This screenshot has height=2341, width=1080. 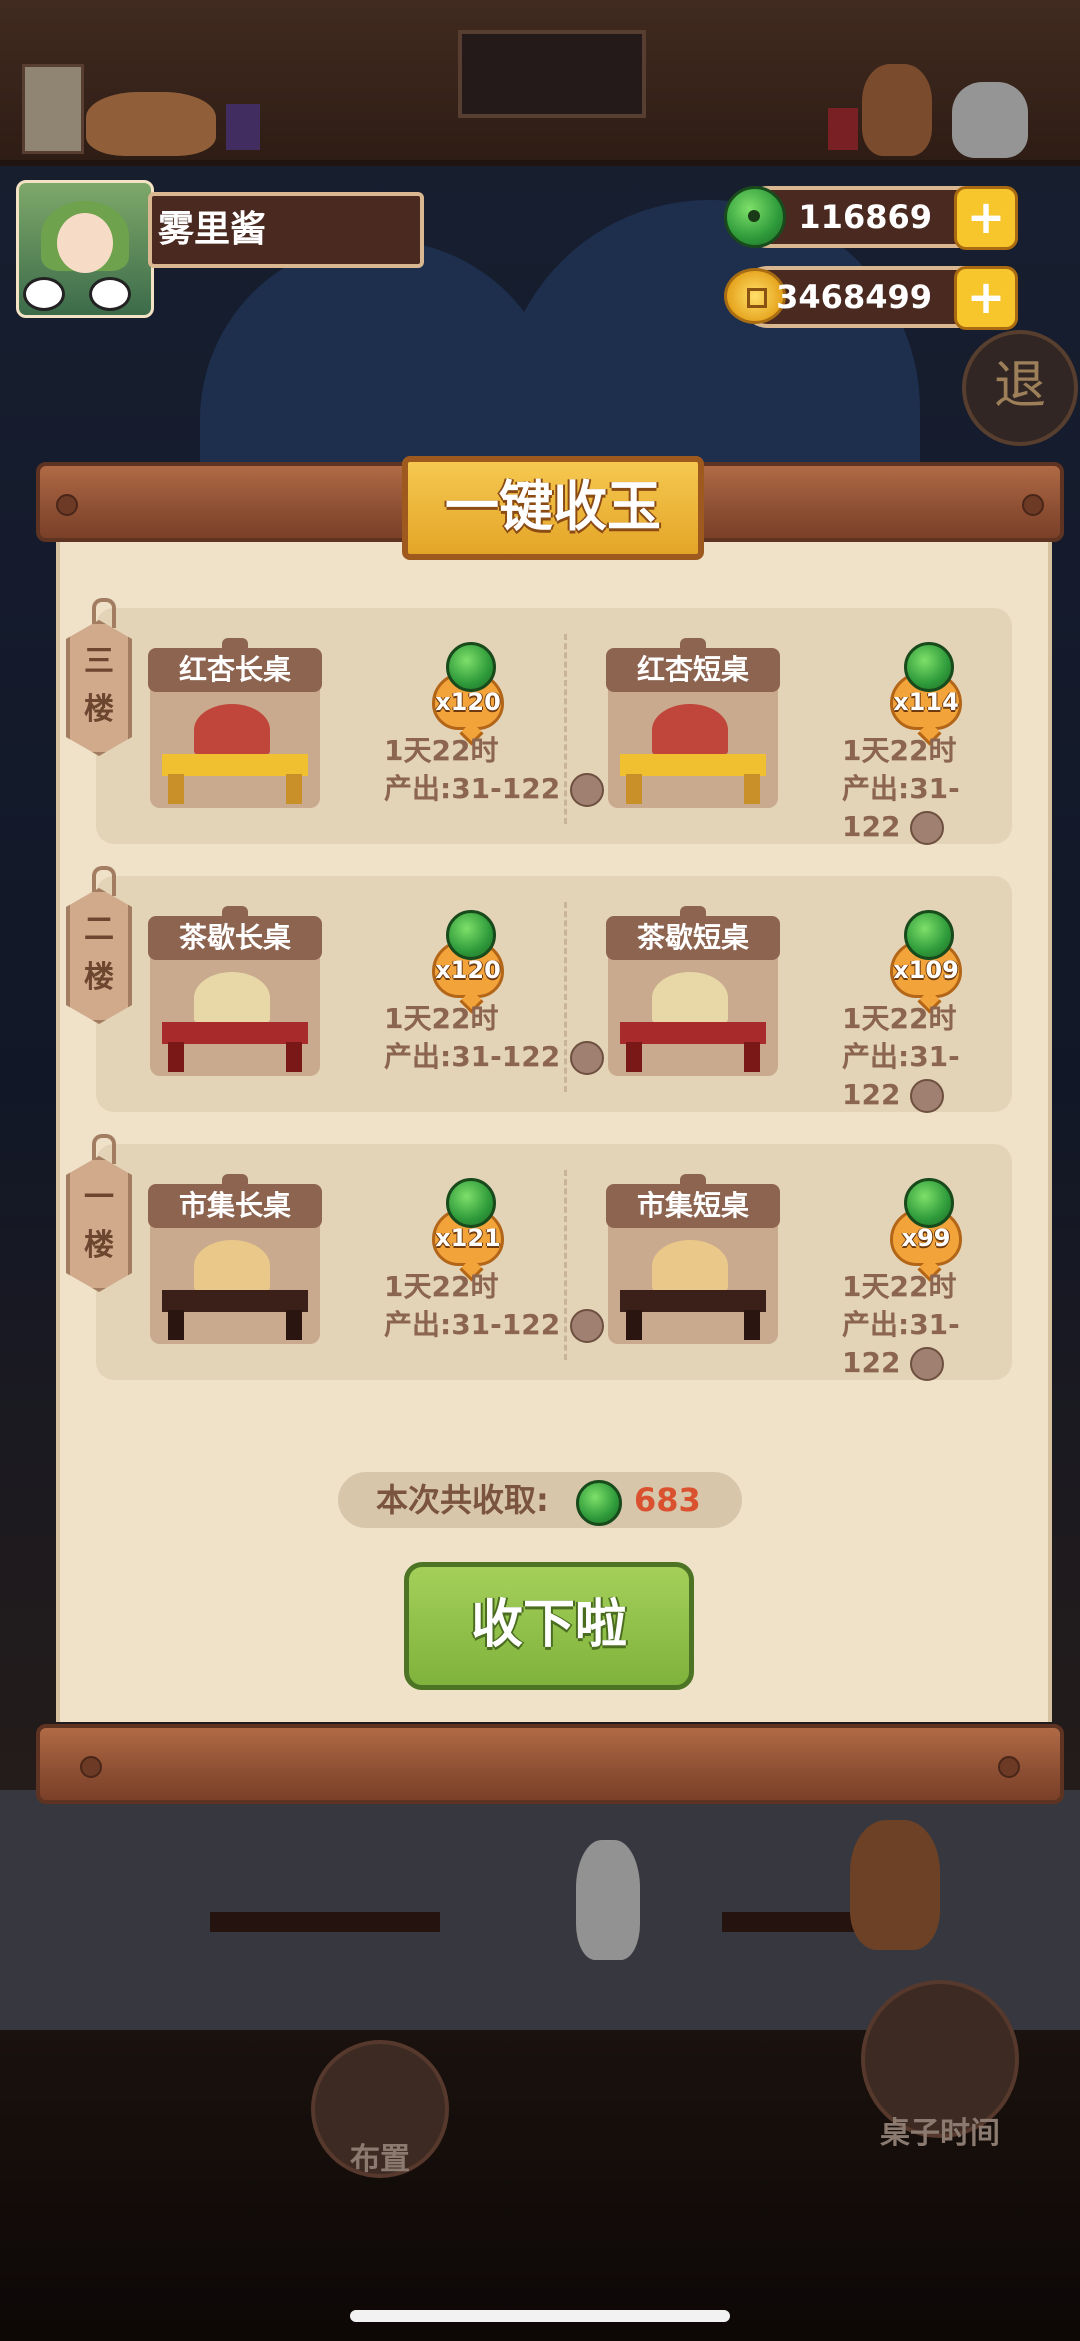 I want to click on table-name: 红杏短桌, so click(x=693, y=665).